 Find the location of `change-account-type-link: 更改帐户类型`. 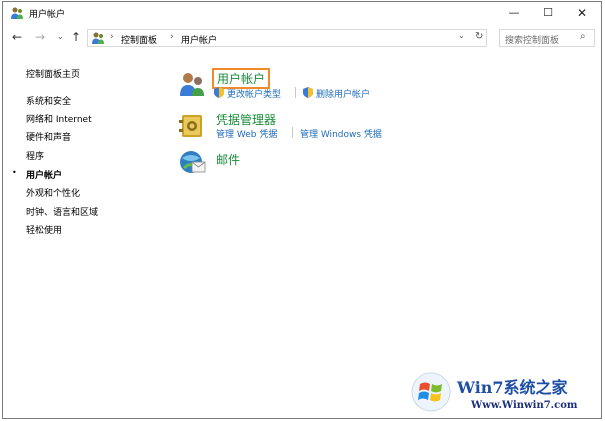

change-account-type-link: 更改帐户类型 is located at coordinates (254, 93).